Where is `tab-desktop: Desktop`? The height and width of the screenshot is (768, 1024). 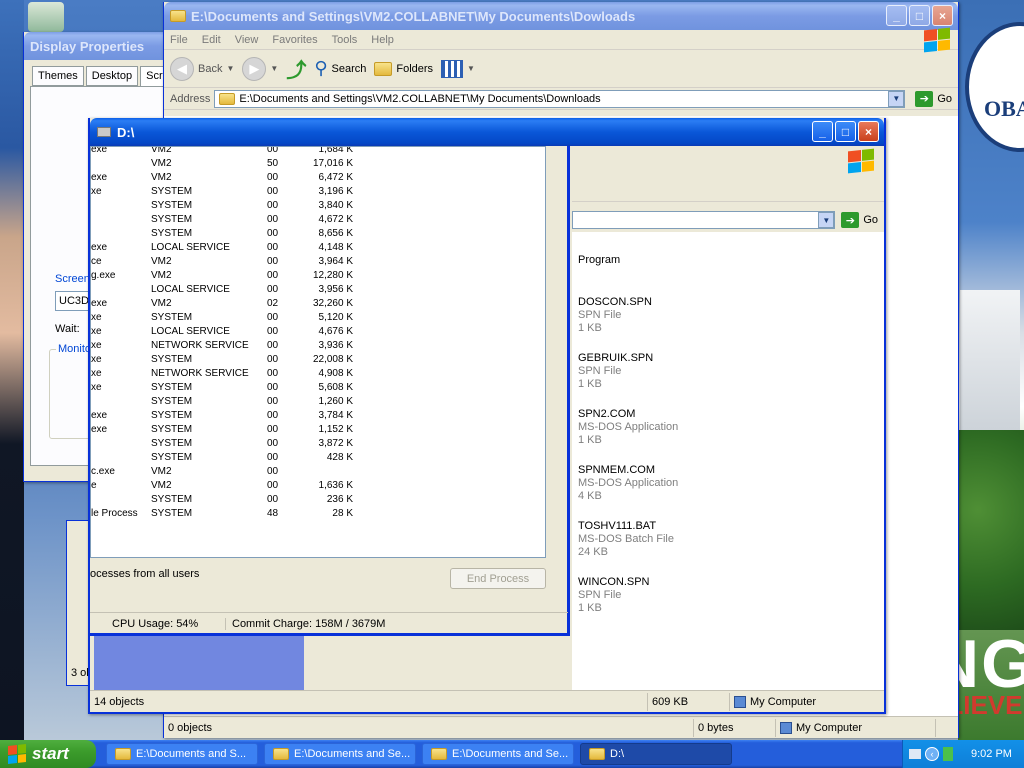 tab-desktop: Desktop is located at coordinates (112, 76).